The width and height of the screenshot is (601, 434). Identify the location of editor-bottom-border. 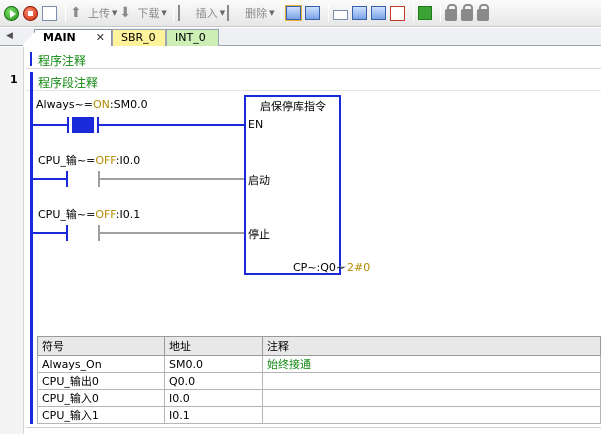
(313, 427).